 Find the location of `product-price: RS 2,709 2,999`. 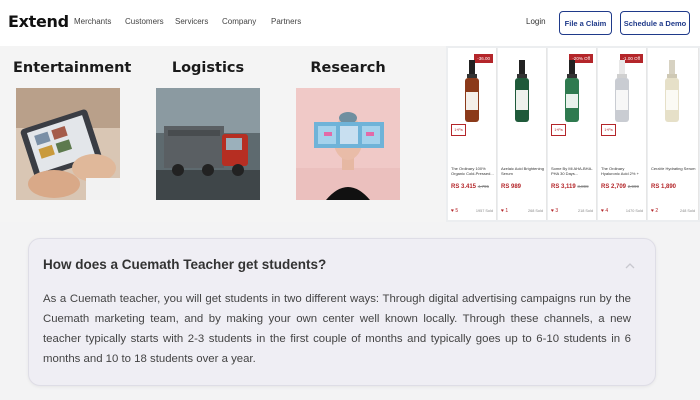

product-price: RS 2,709 2,999 is located at coordinates (620, 187).